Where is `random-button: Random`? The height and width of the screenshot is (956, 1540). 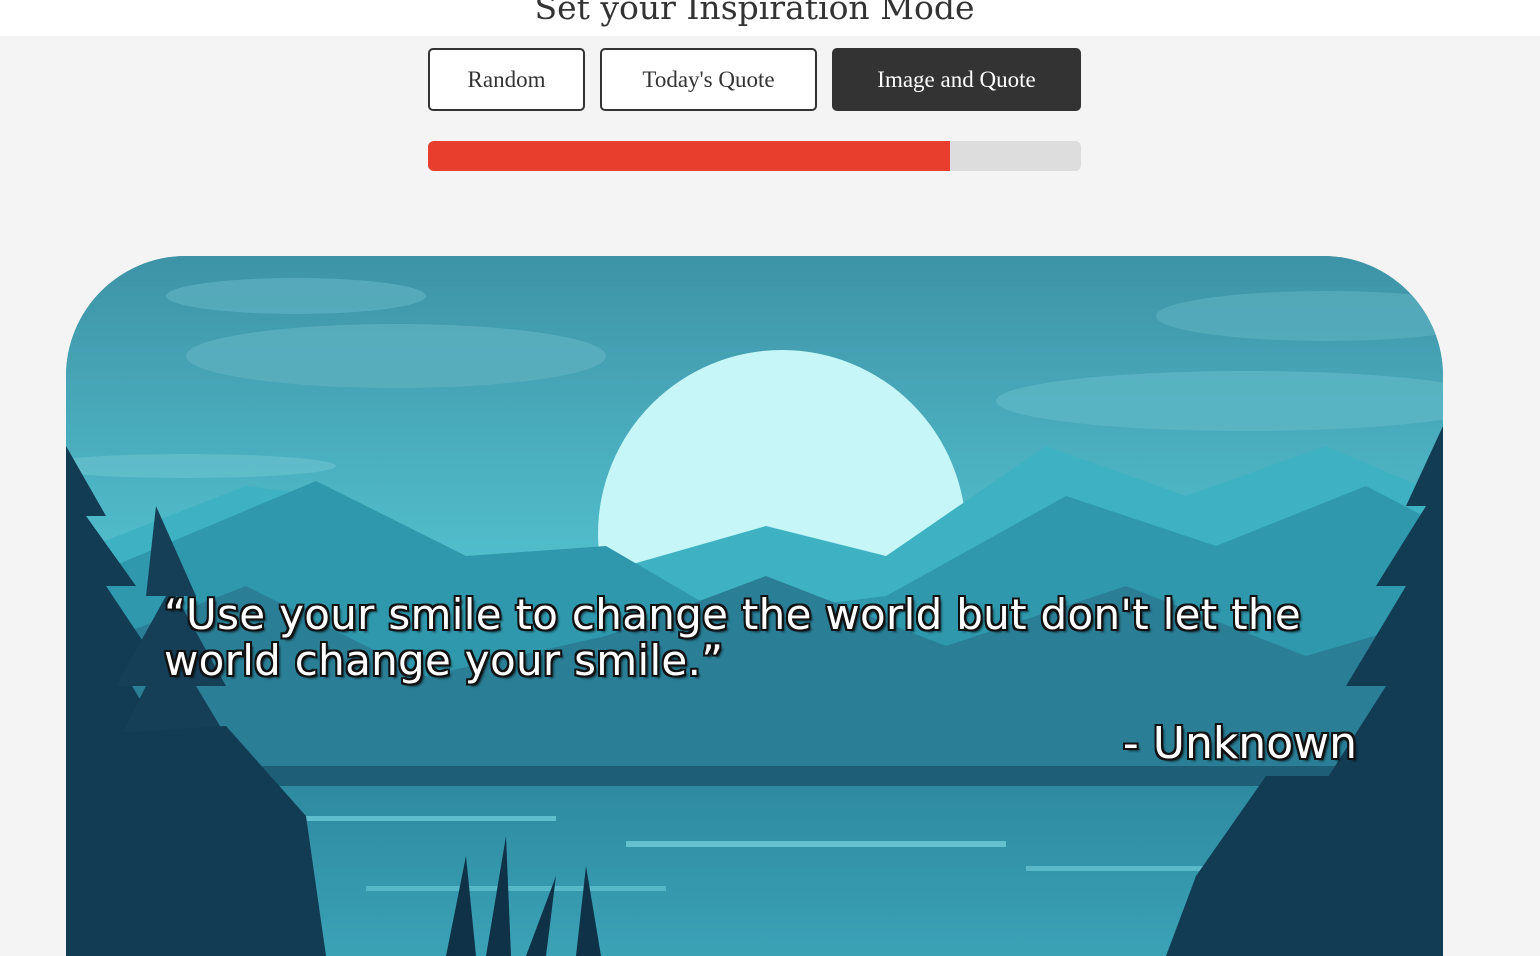
random-button: Random is located at coordinates (506, 79).